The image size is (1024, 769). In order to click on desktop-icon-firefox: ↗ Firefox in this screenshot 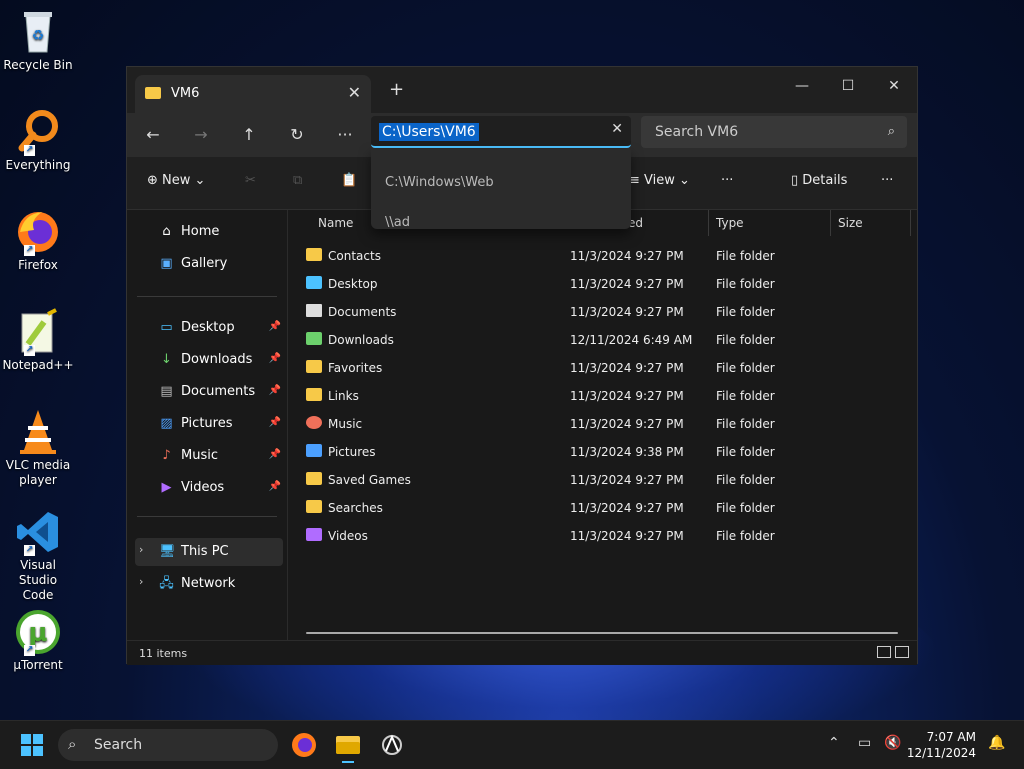, I will do `click(38, 240)`.